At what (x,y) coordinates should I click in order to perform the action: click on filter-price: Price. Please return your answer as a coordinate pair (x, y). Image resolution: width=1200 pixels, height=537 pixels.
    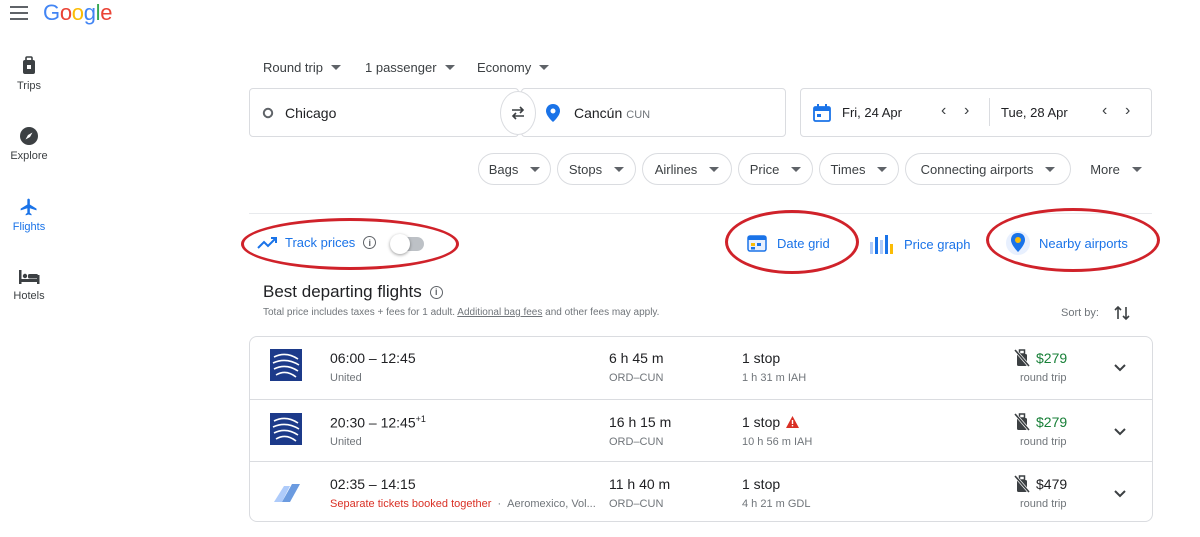
    Looking at the image, I should click on (775, 169).